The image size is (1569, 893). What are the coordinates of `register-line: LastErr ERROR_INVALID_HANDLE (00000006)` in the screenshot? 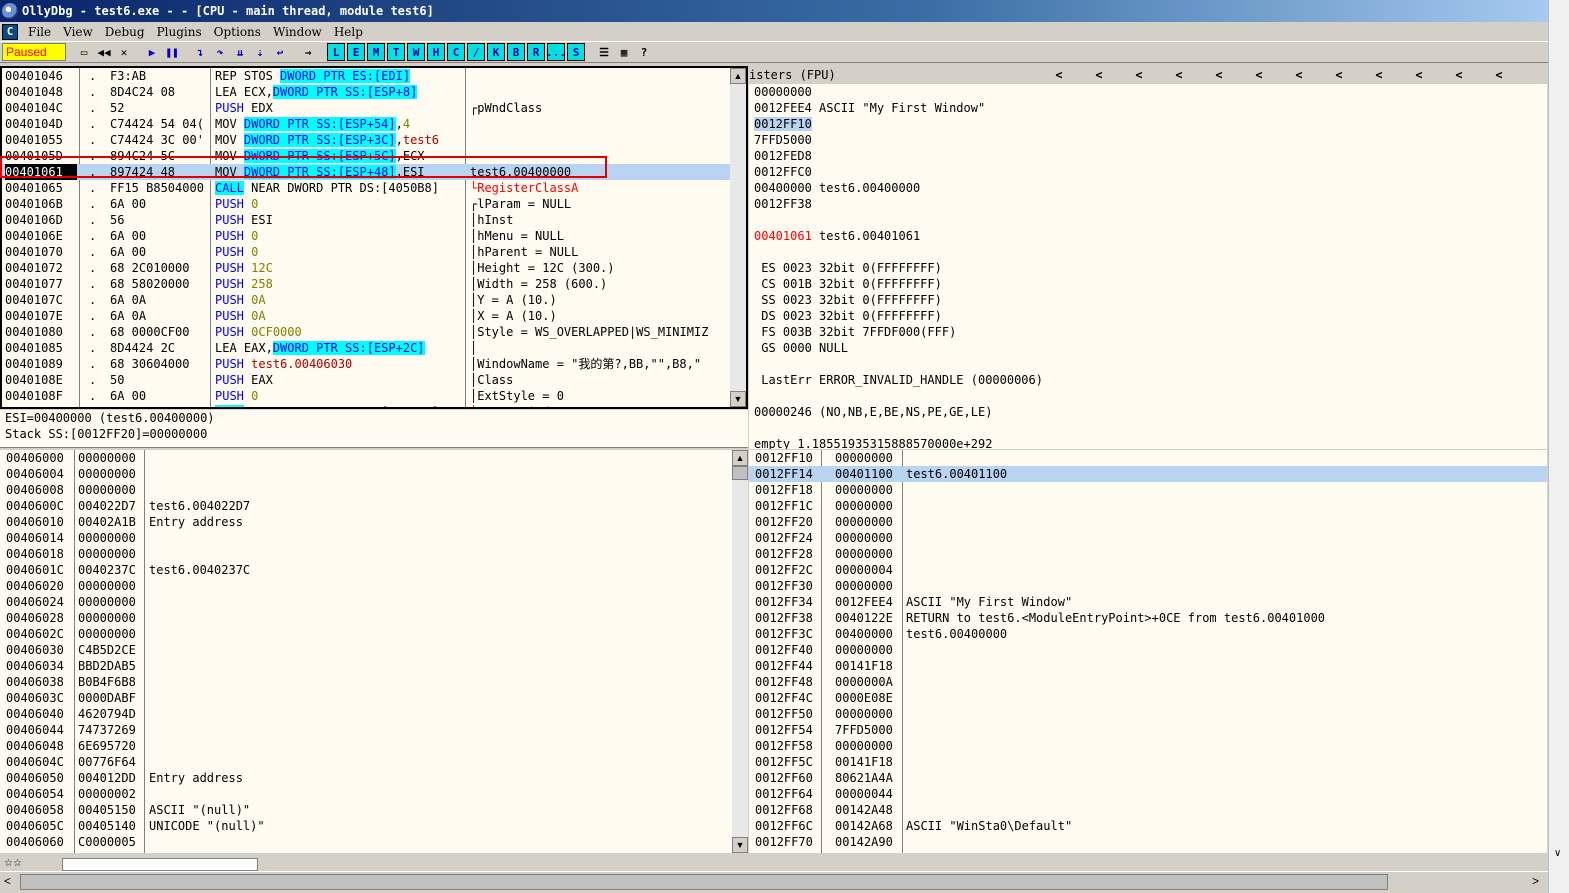 It's located at (1148, 380).